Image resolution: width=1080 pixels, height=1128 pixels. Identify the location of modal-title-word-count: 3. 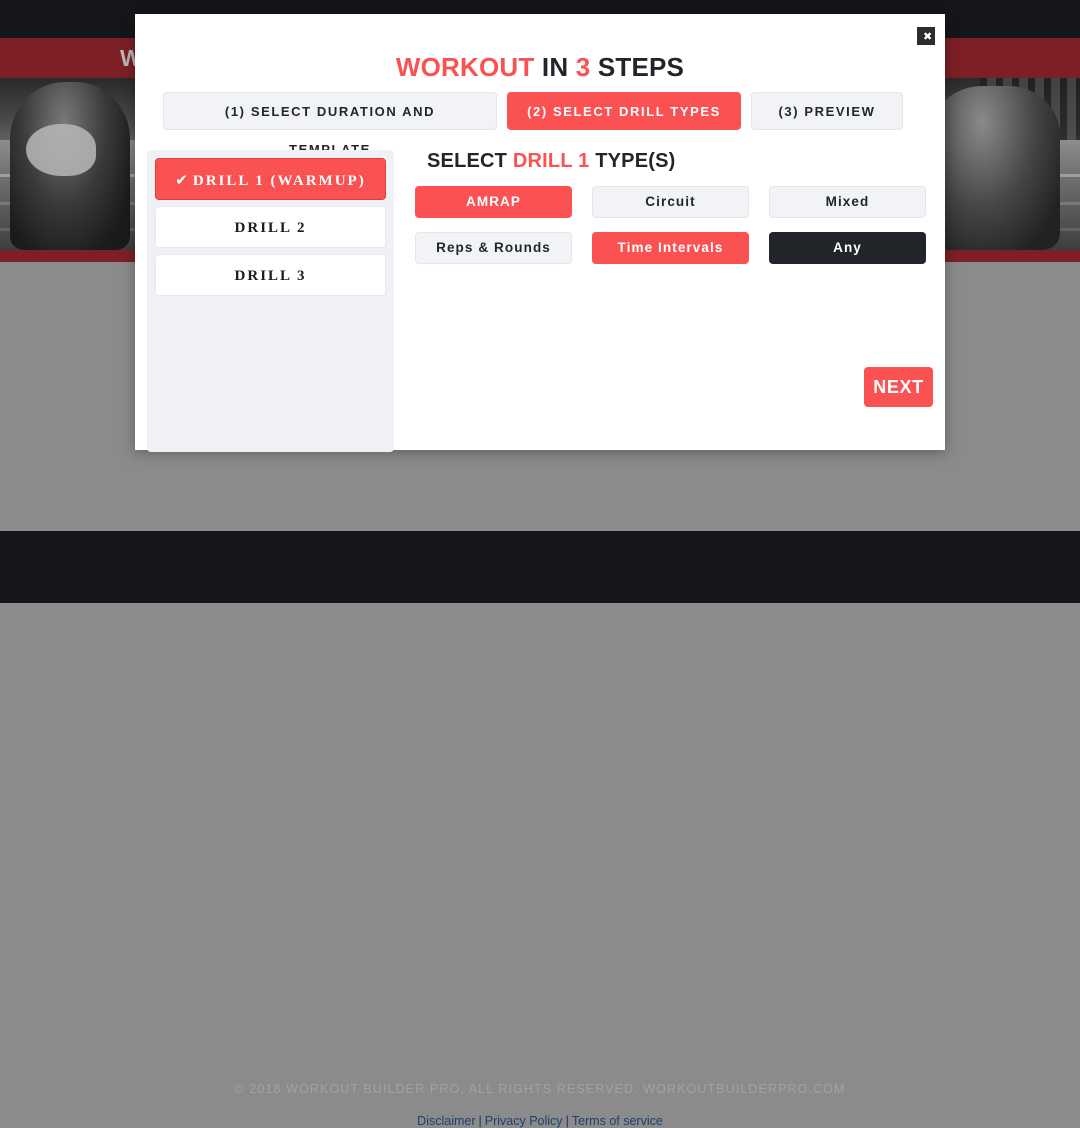
(583, 67).